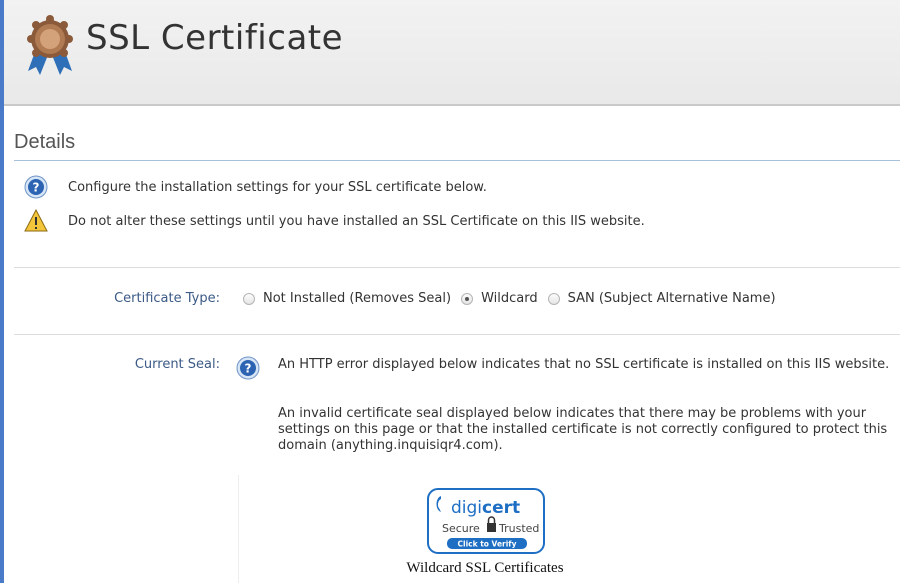 This screenshot has width=900, height=583. What do you see at coordinates (177, 364) in the screenshot?
I see `current-seal-label: Current Seal:` at bounding box center [177, 364].